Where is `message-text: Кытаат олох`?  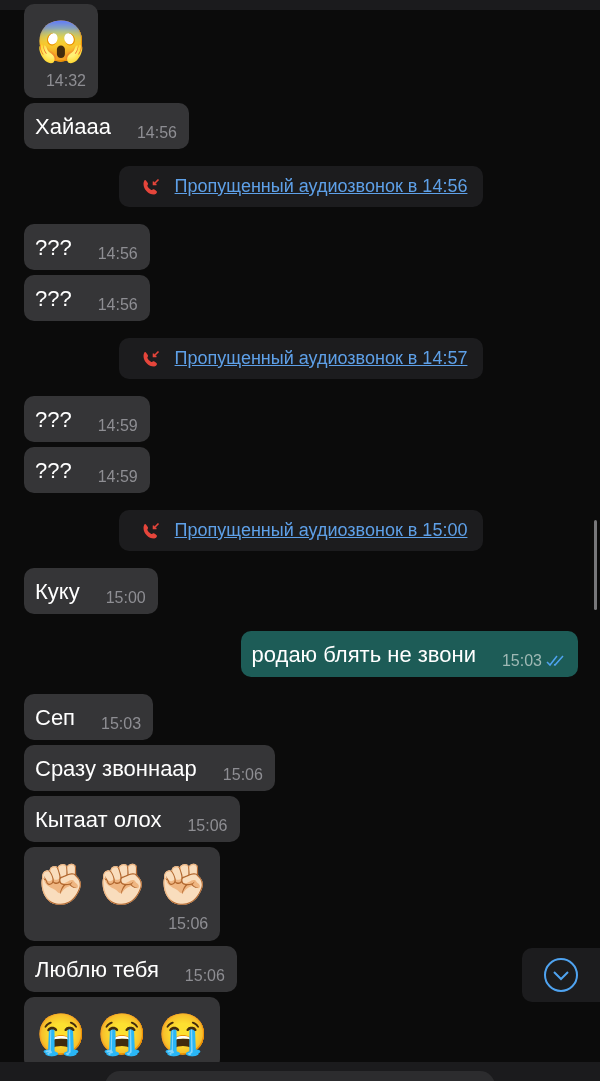 message-text: Кытаат олох is located at coordinates (98, 820).